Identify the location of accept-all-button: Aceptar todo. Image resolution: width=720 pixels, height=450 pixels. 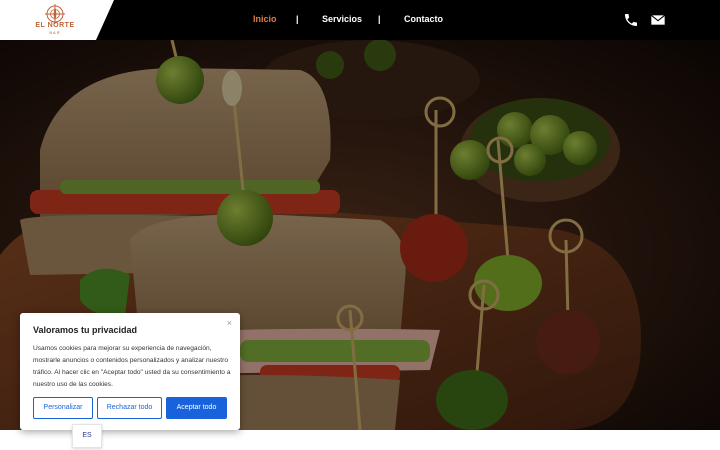
(196, 408).